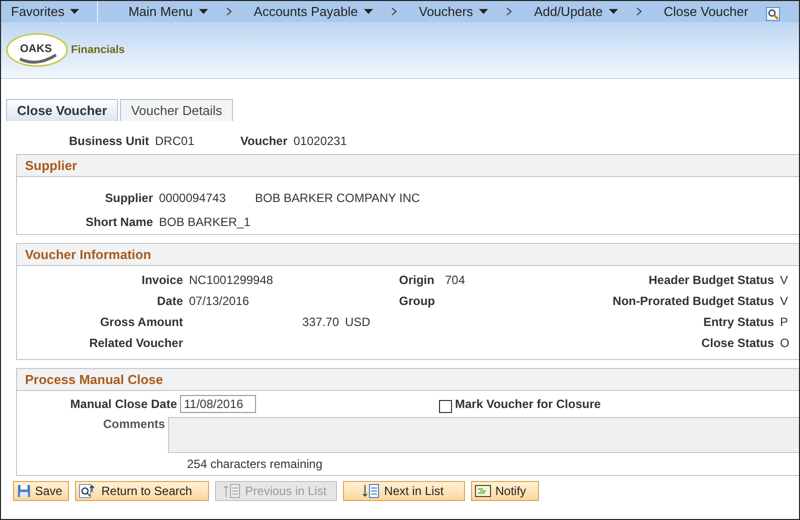 The height and width of the screenshot is (520, 800). I want to click on field-value: 01020231, so click(320, 141).